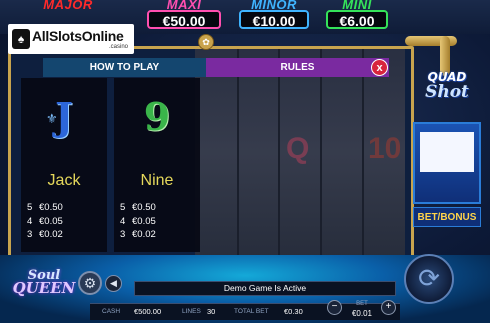 The width and height of the screenshot is (490, 323). What do you see at coordinates (298, 148) in the screenshot?
I see `reel-symbol-queen: Q` at bounding box center [298, 148].